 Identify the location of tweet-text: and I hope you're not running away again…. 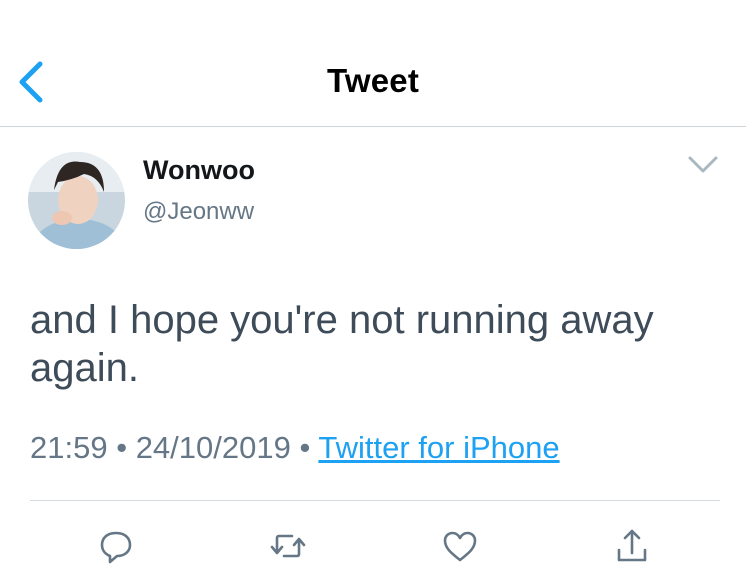
(342, 344).